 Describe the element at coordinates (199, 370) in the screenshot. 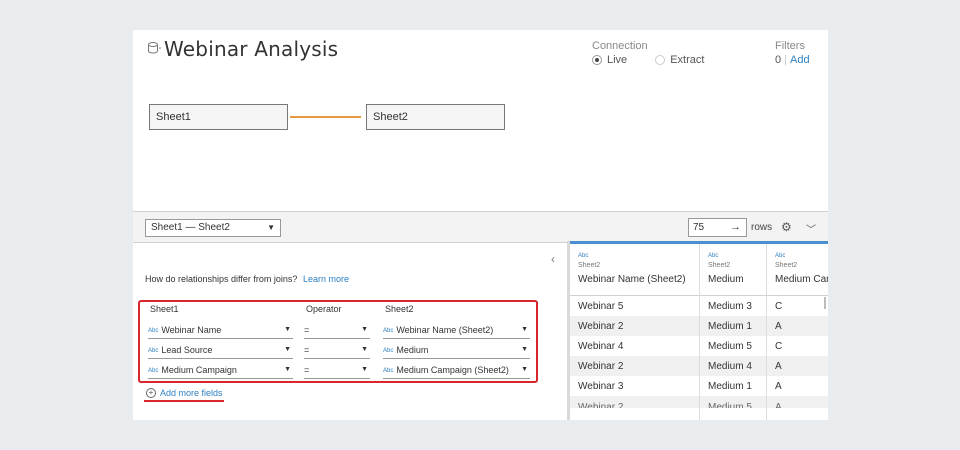

I see `left-field-value: Medium Campaign` at that location.